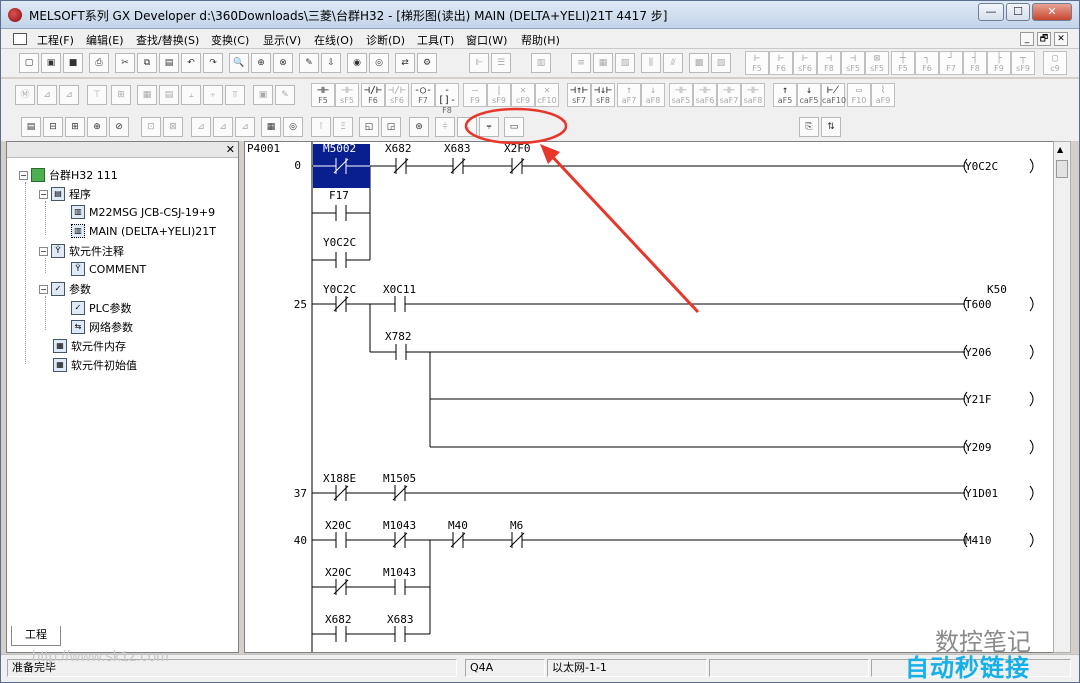  Describe the element at coordinates (97, 95) in the screenshot. I see `replace-icon: ⊤` at that location.